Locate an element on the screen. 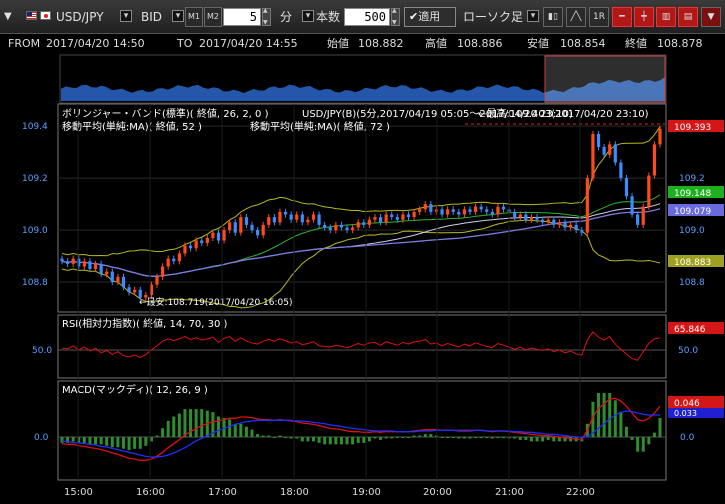 The image size is (725, 504). m1-button: M1 is located at coordinates (194, 17).